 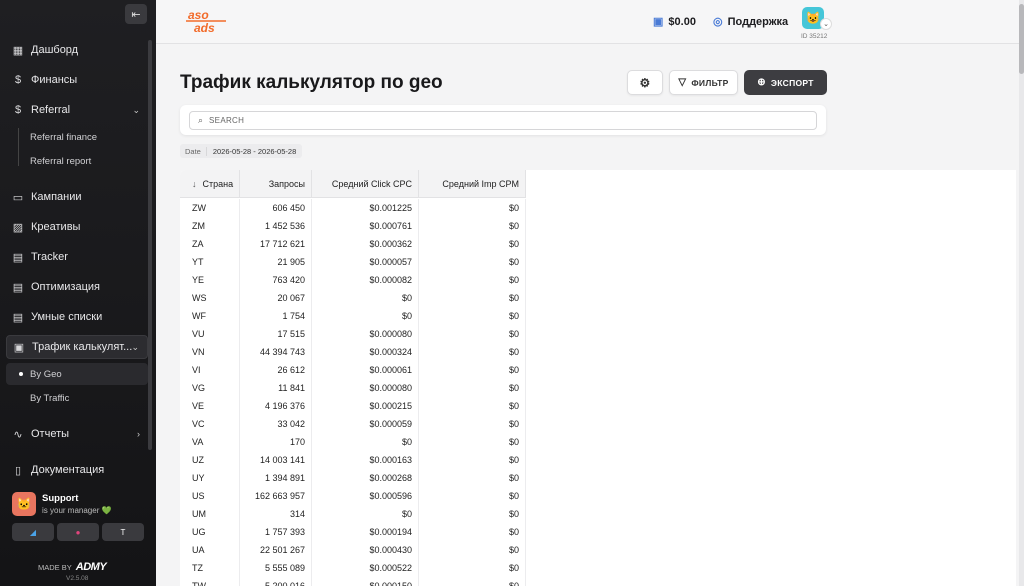 I want to click on sidebar-scrollbar, so click(x=150, y=245).